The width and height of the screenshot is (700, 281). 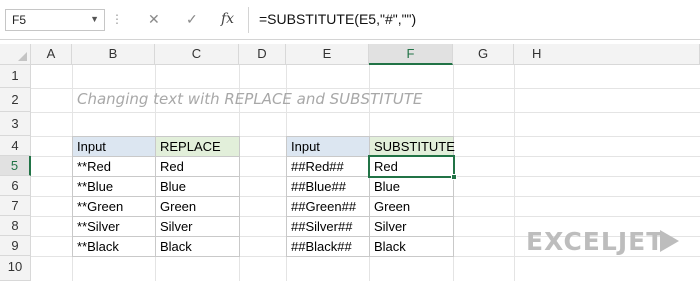 What do you see at coordinates (328, 166) in the screenshot?
I see `table-cell: ##Red##` at bounding box center [328, 166].